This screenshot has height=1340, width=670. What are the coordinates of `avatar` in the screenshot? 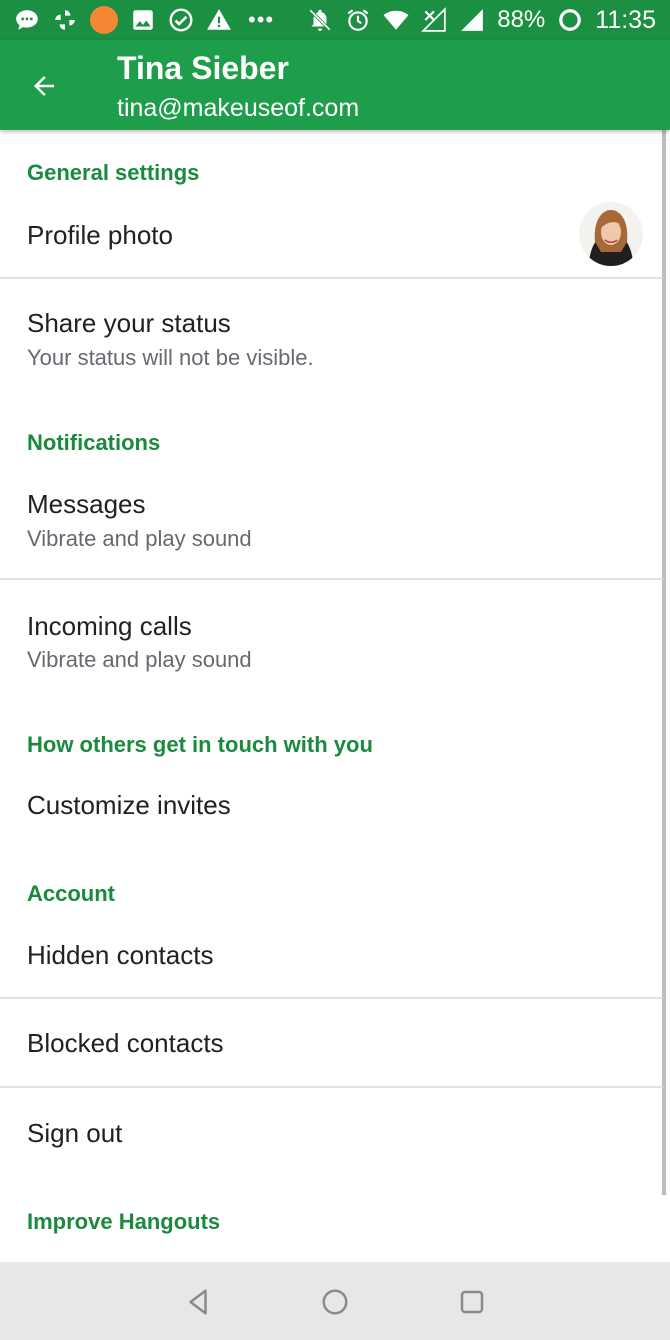 It's located at (611, 234).